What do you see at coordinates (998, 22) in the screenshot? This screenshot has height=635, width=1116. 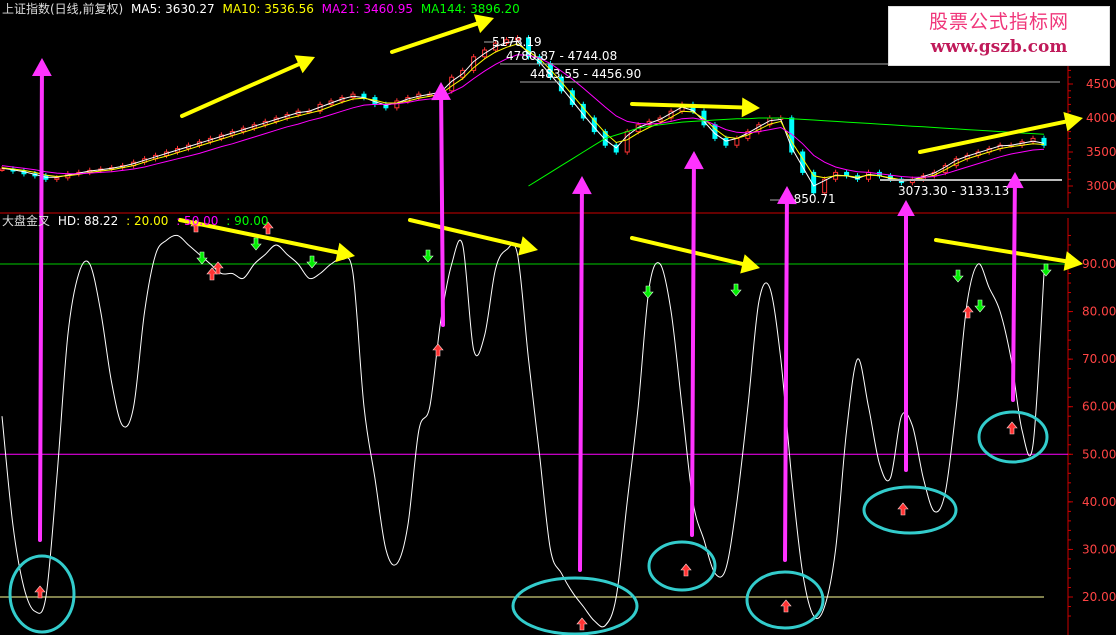 I see `watermark-title: 股票公式指标网` at bounding box center [998, 22].